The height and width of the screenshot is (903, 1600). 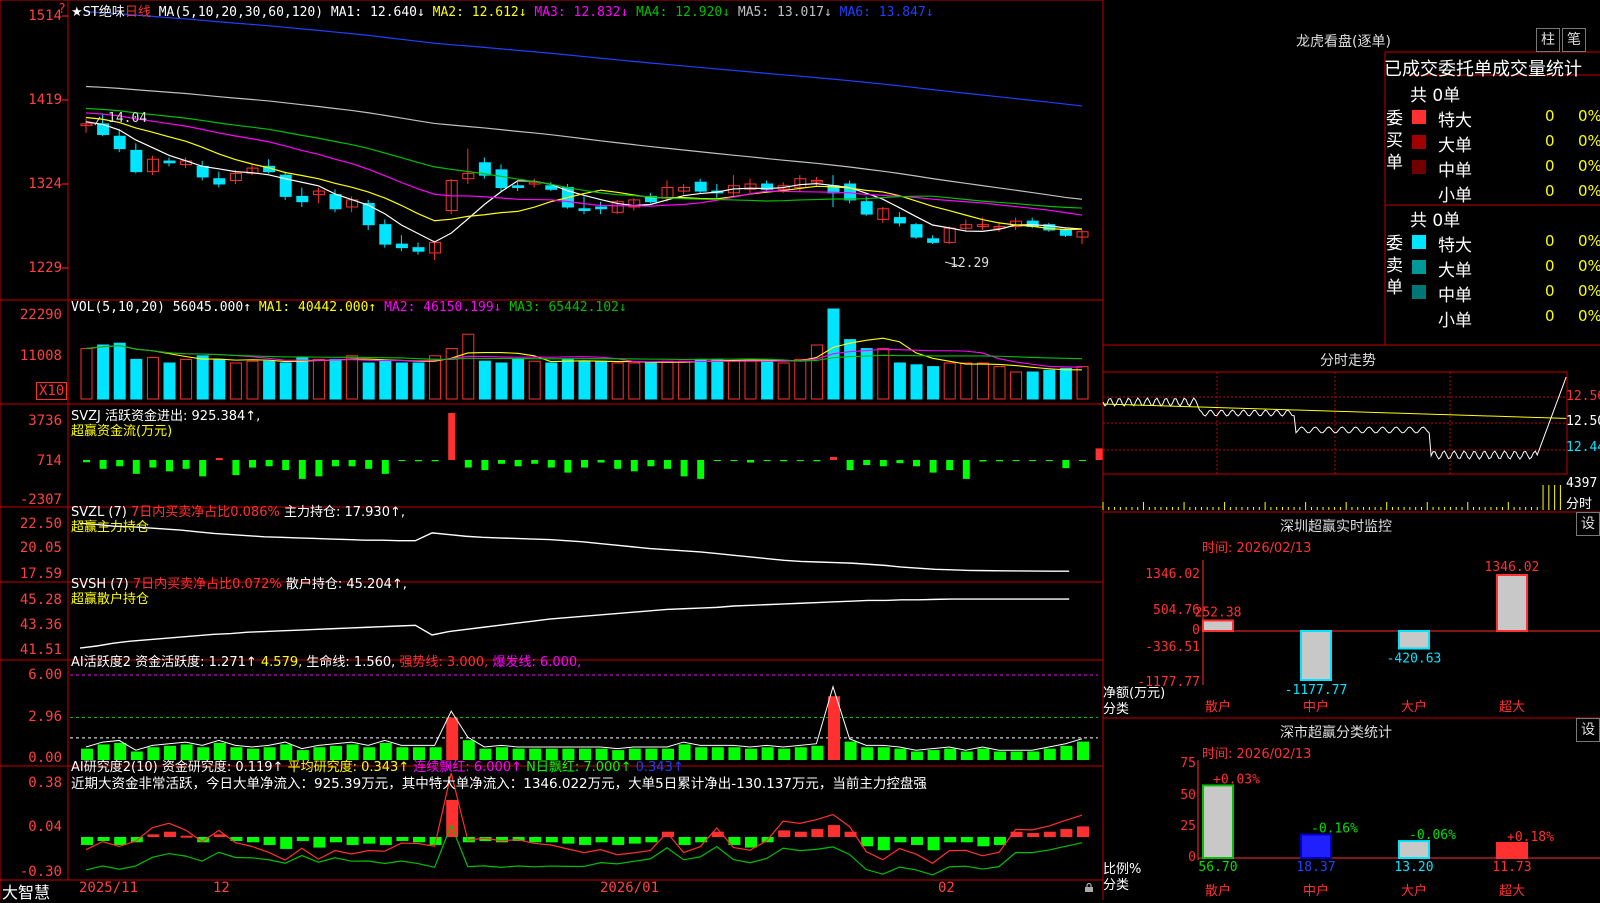 What do you see at coordinates (1465, 69) in the screenshot?
I see `tab-orders: 委托单` at bounding box center [1465, 69].